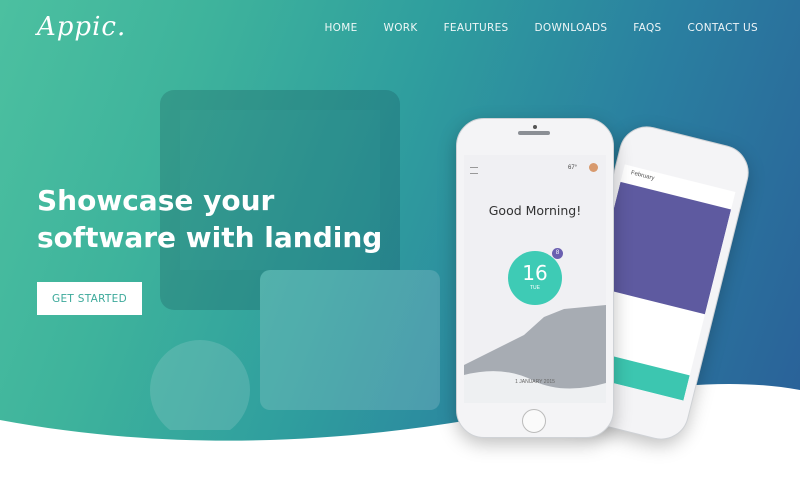 The height and width of the screenshot is (493, 800). What do you see at coordinates (535, 288) in the screenshot?
I see `day-label: TUE` at bounding box center [535, 288].